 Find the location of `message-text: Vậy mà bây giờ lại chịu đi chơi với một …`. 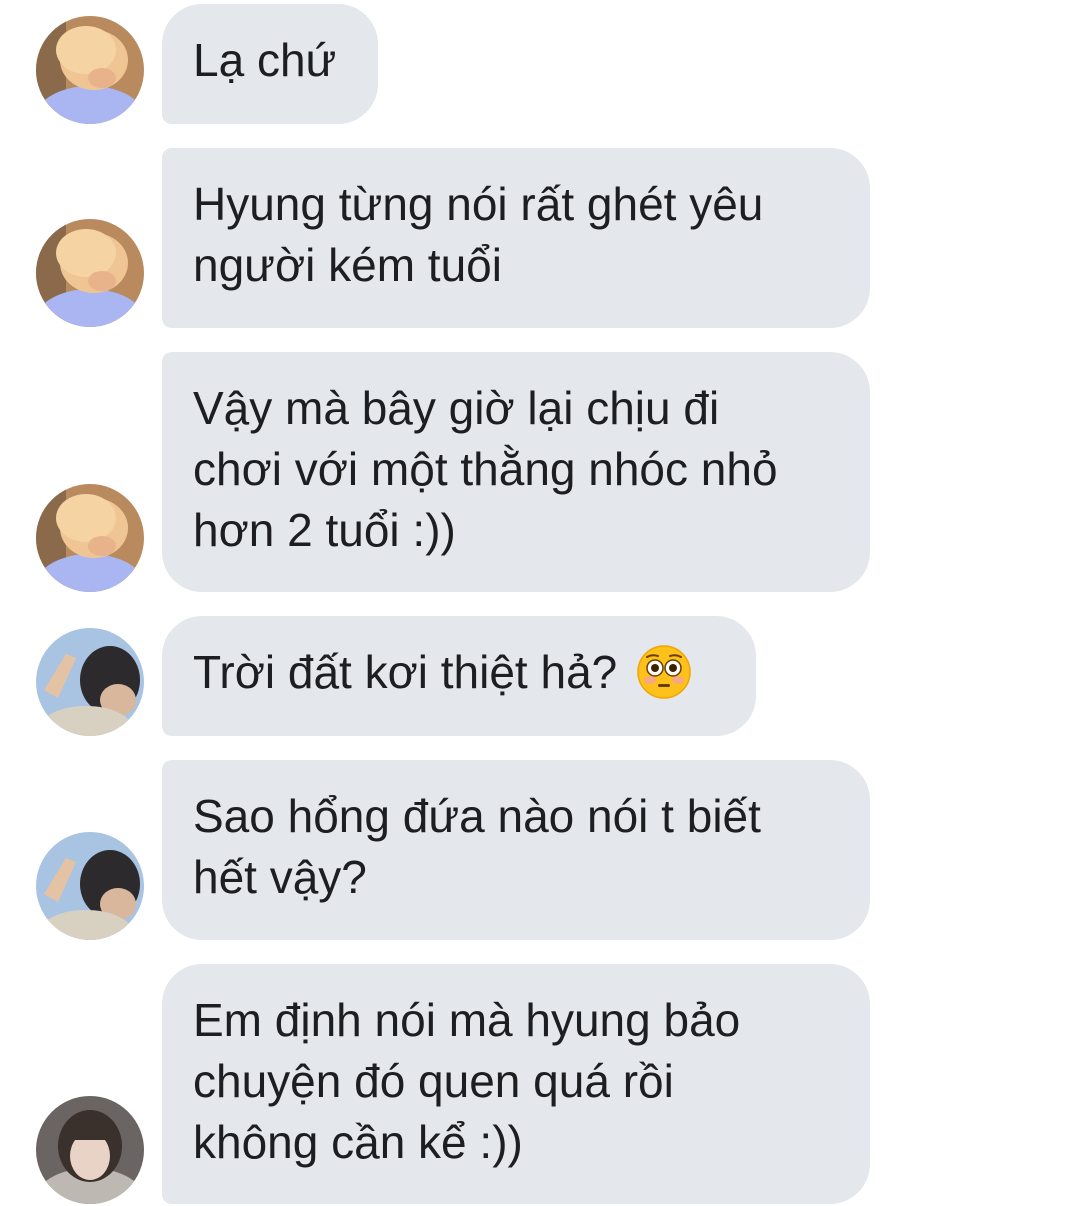

message-text: Vậy mà bây giờ lại chịu đi chơi với một … is located at coordinates (485, 469).